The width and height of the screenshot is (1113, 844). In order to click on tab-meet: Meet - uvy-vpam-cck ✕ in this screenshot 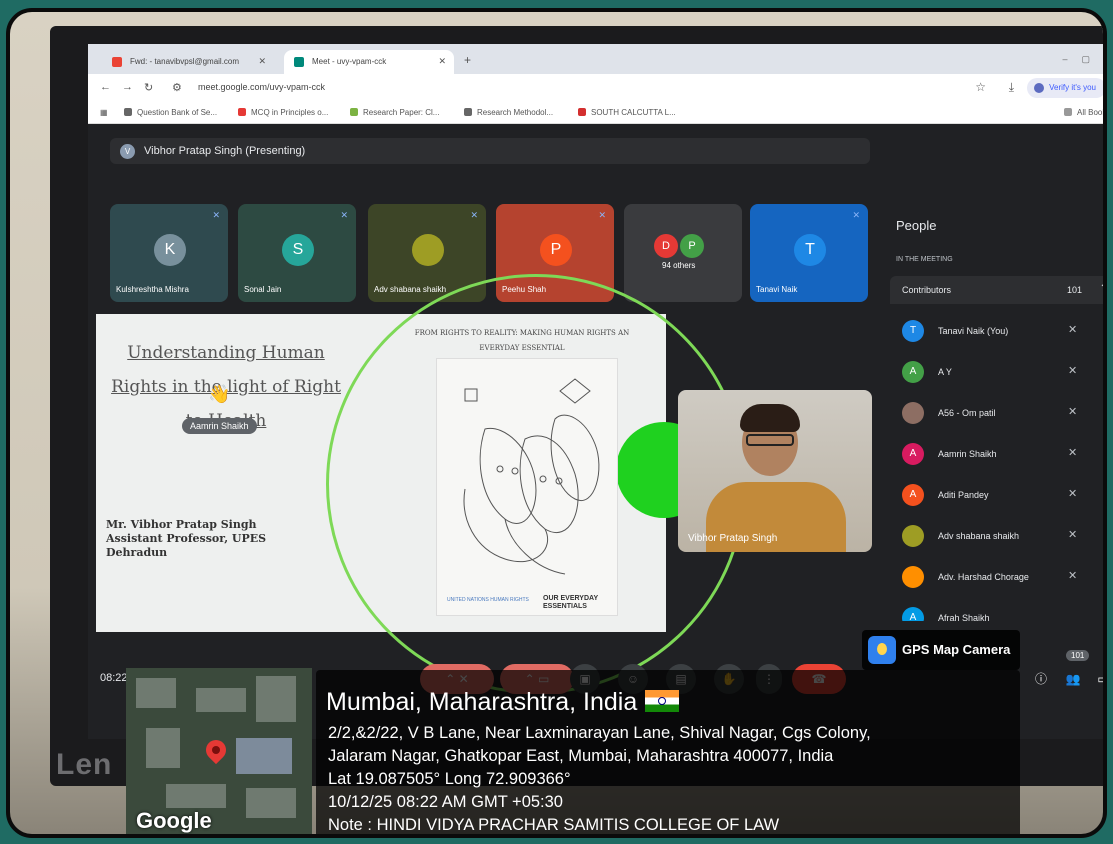, I will do `click(369, 62)`.